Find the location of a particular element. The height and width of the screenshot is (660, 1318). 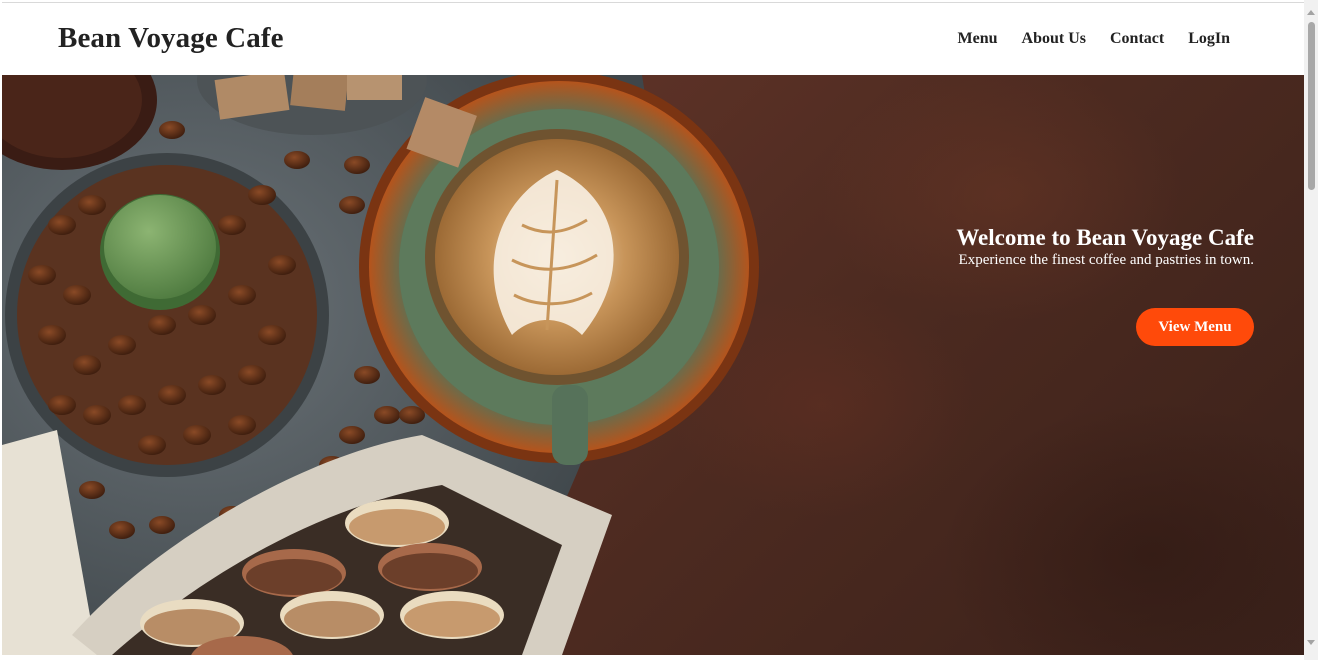

scroll-down-arrow-icon is located at coordinates (1311, 642).